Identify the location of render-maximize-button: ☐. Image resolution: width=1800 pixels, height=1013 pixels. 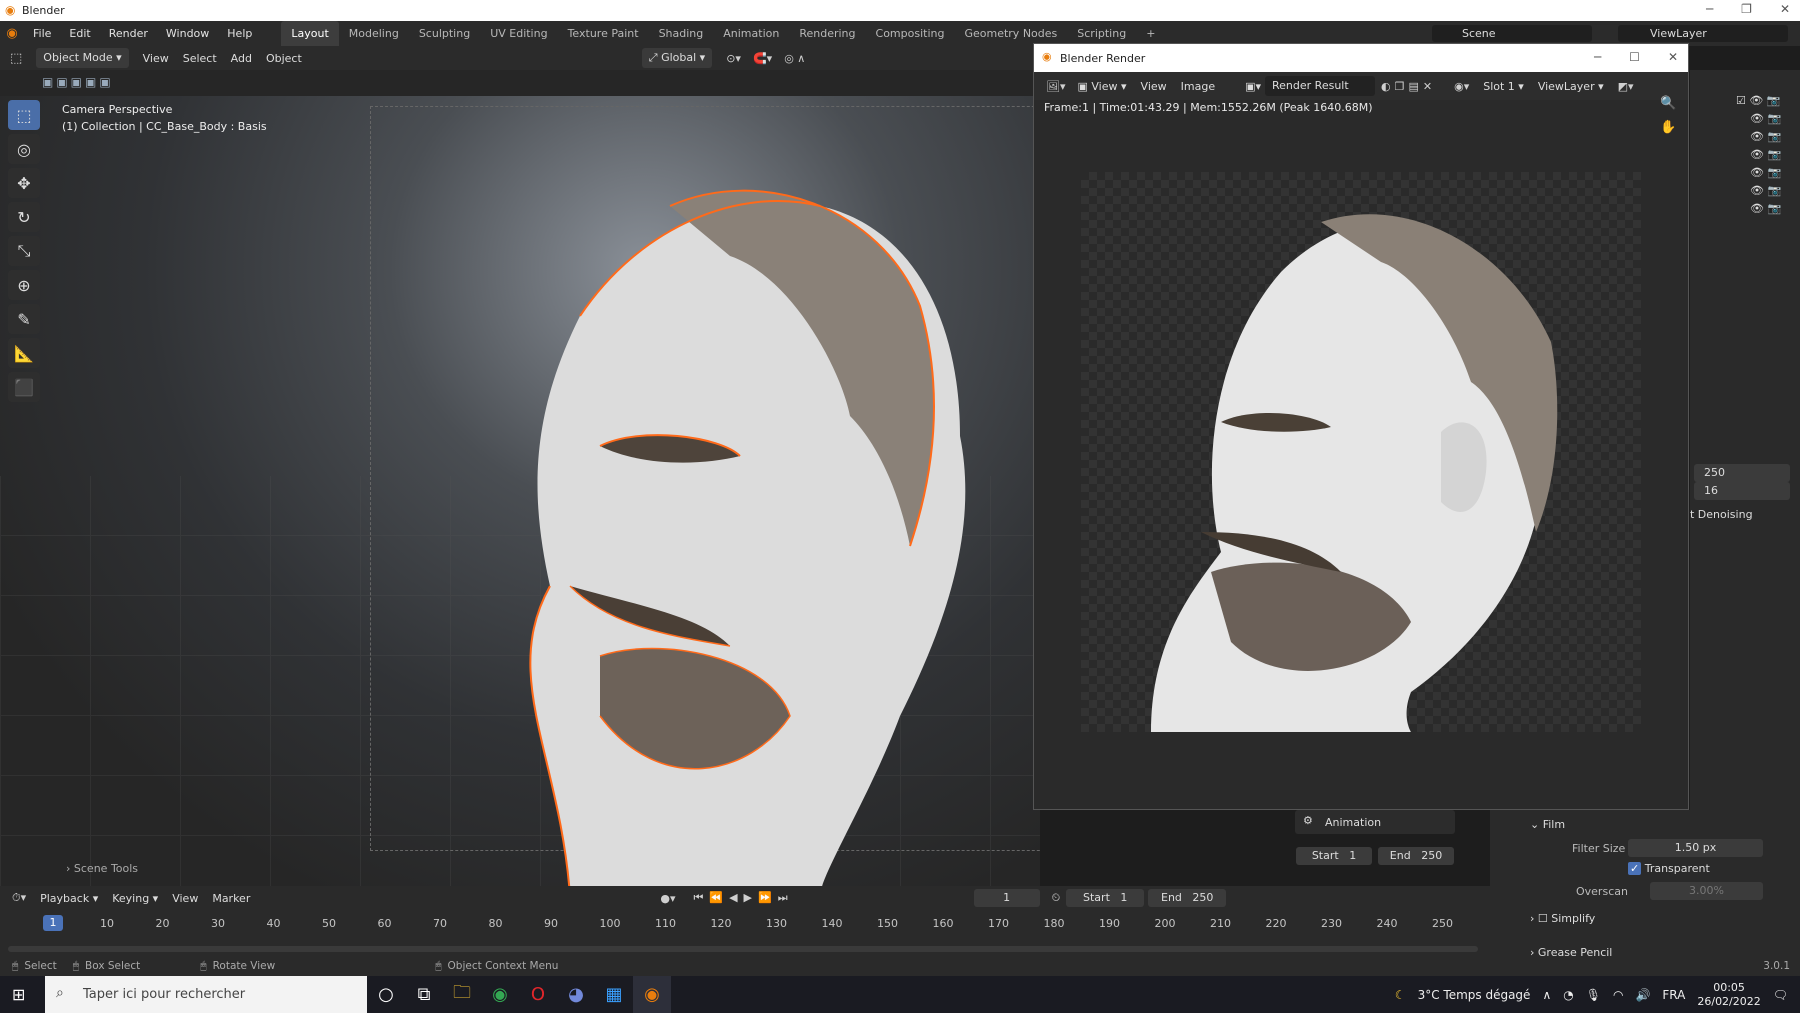
(1634, 57).